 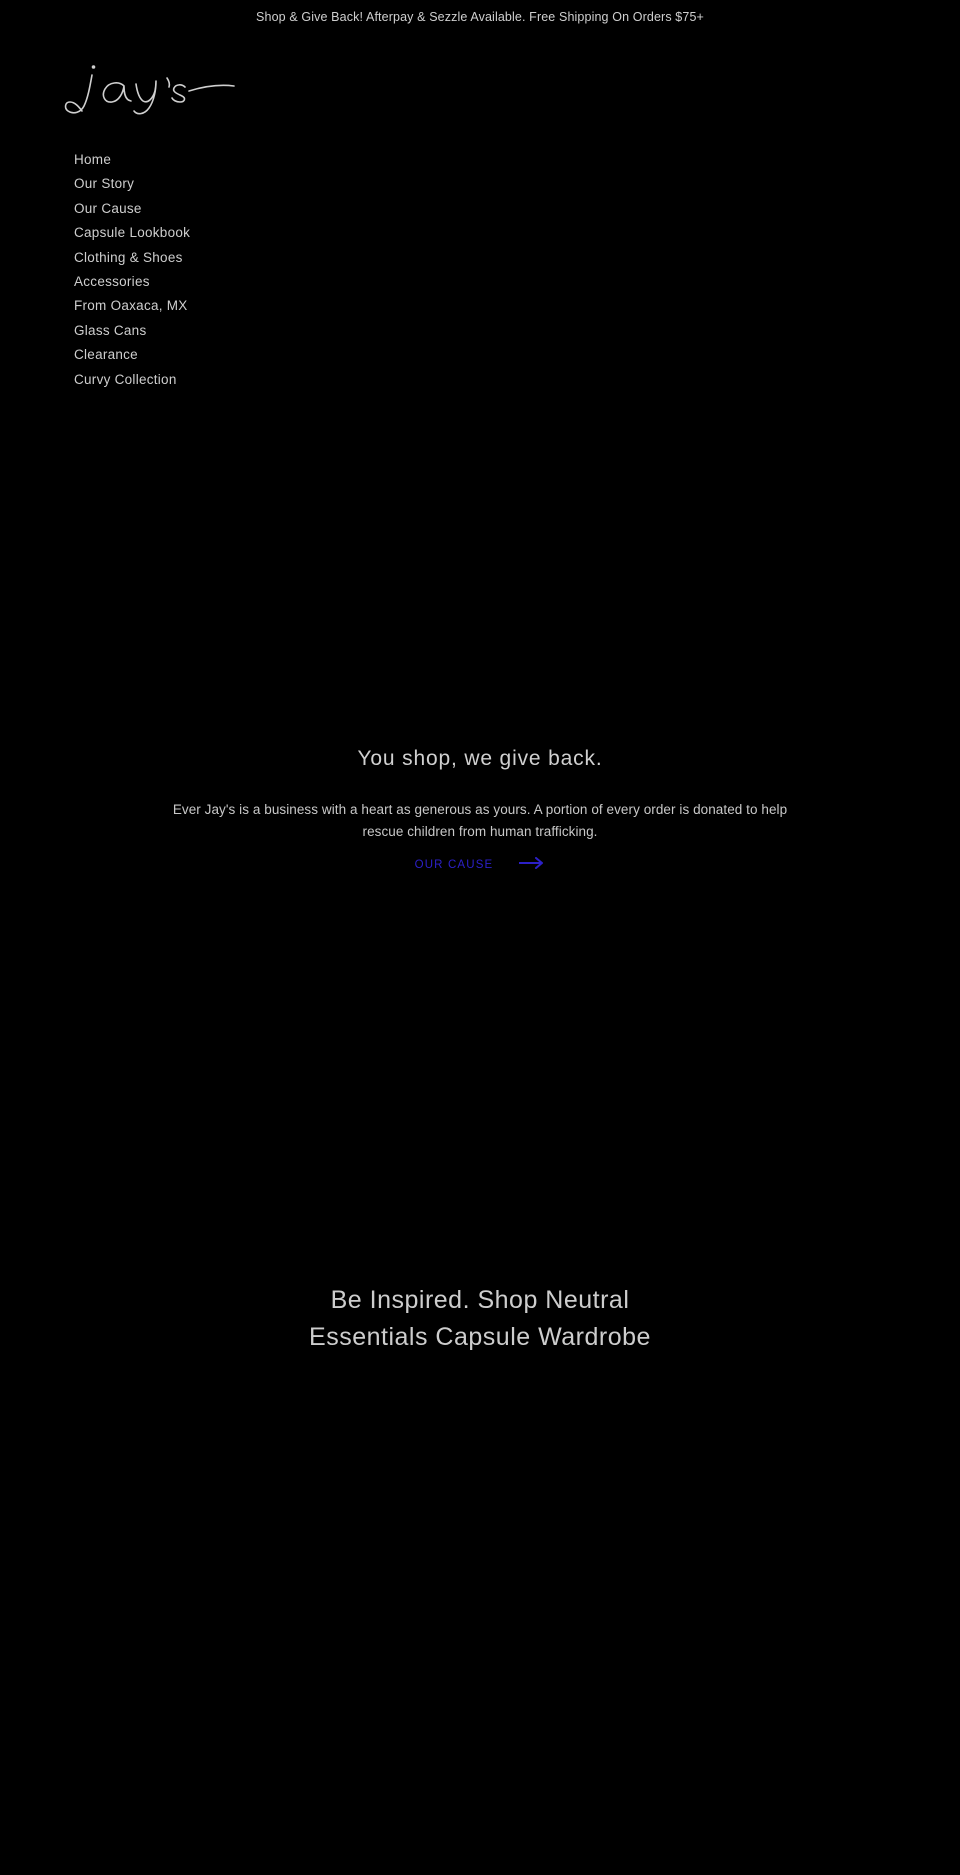 What do you see at coordinates (132, 306) in the screenshot?
I see `nav-item-from-oaxaca-mx: From Oaxaca, MX` at bounding box center [132, 306].